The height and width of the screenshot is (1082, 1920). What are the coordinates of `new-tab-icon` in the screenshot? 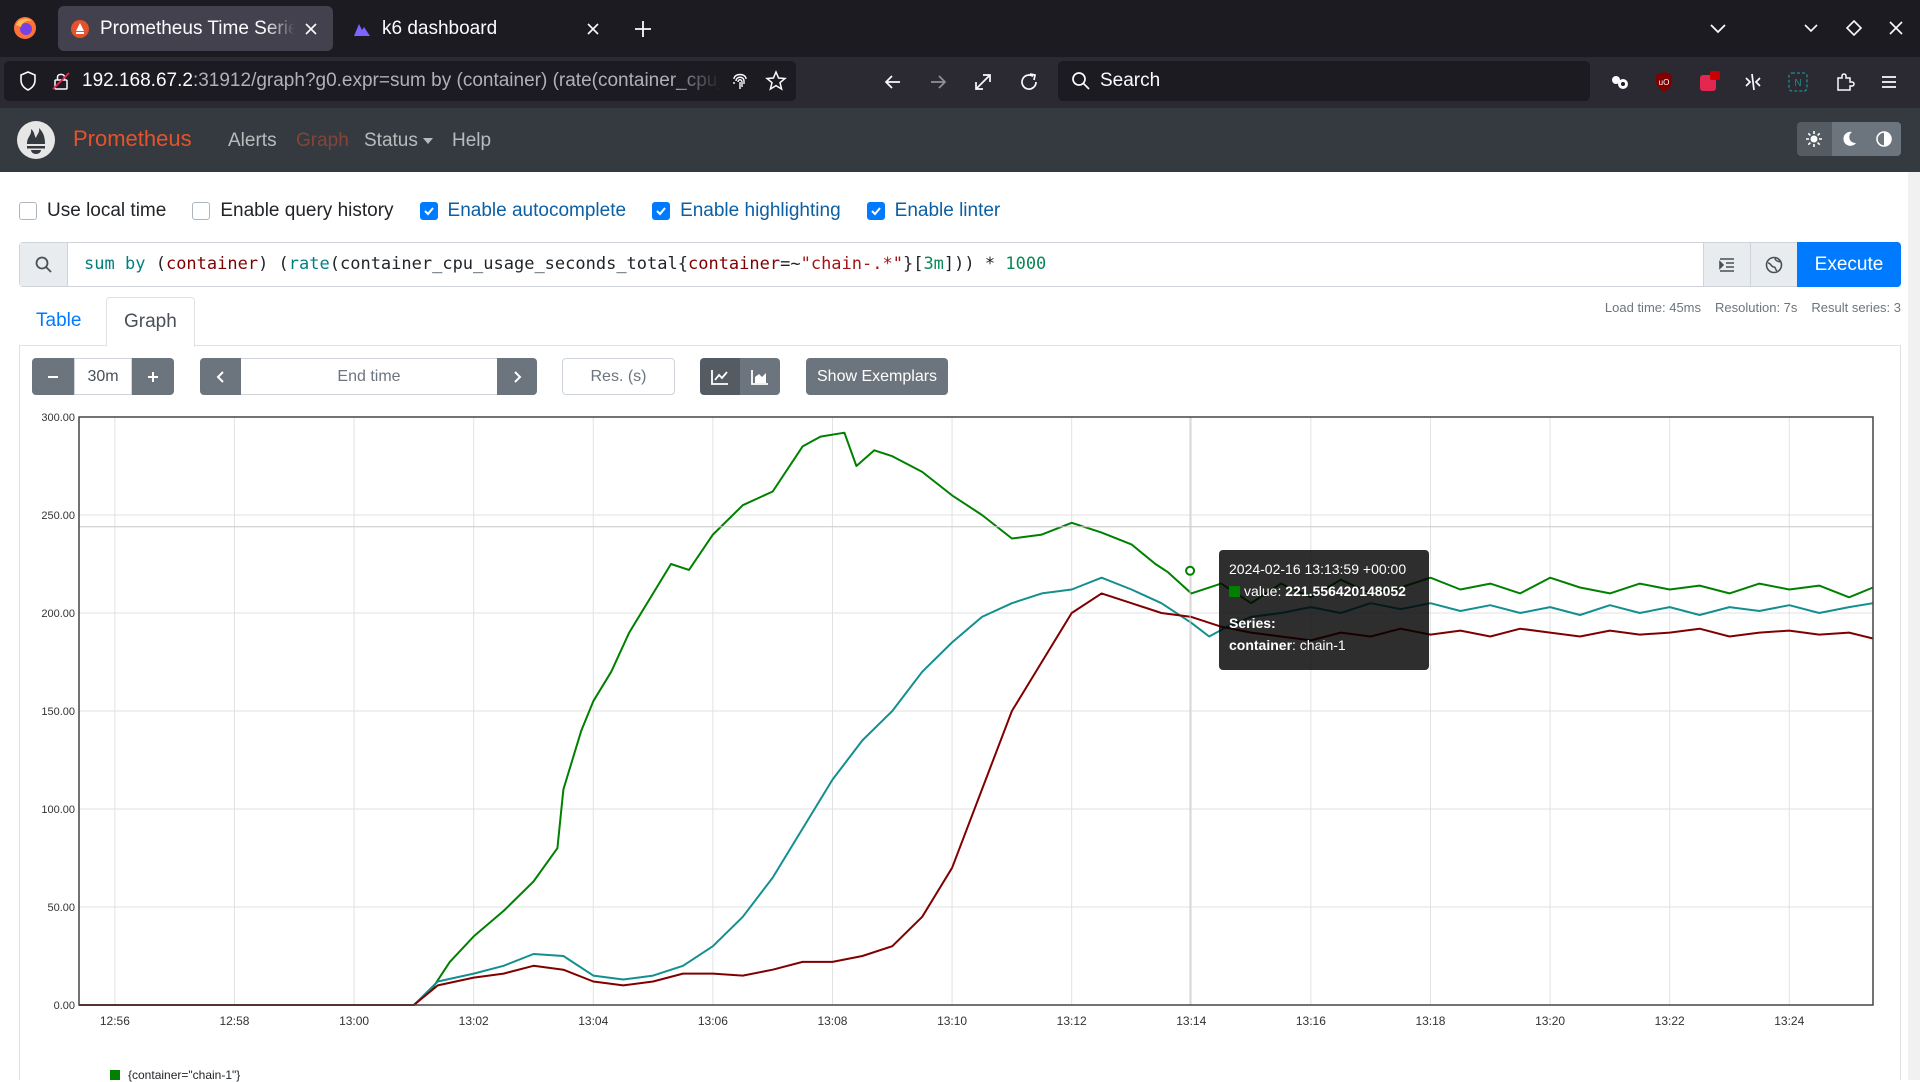 It's located at (643, 29).